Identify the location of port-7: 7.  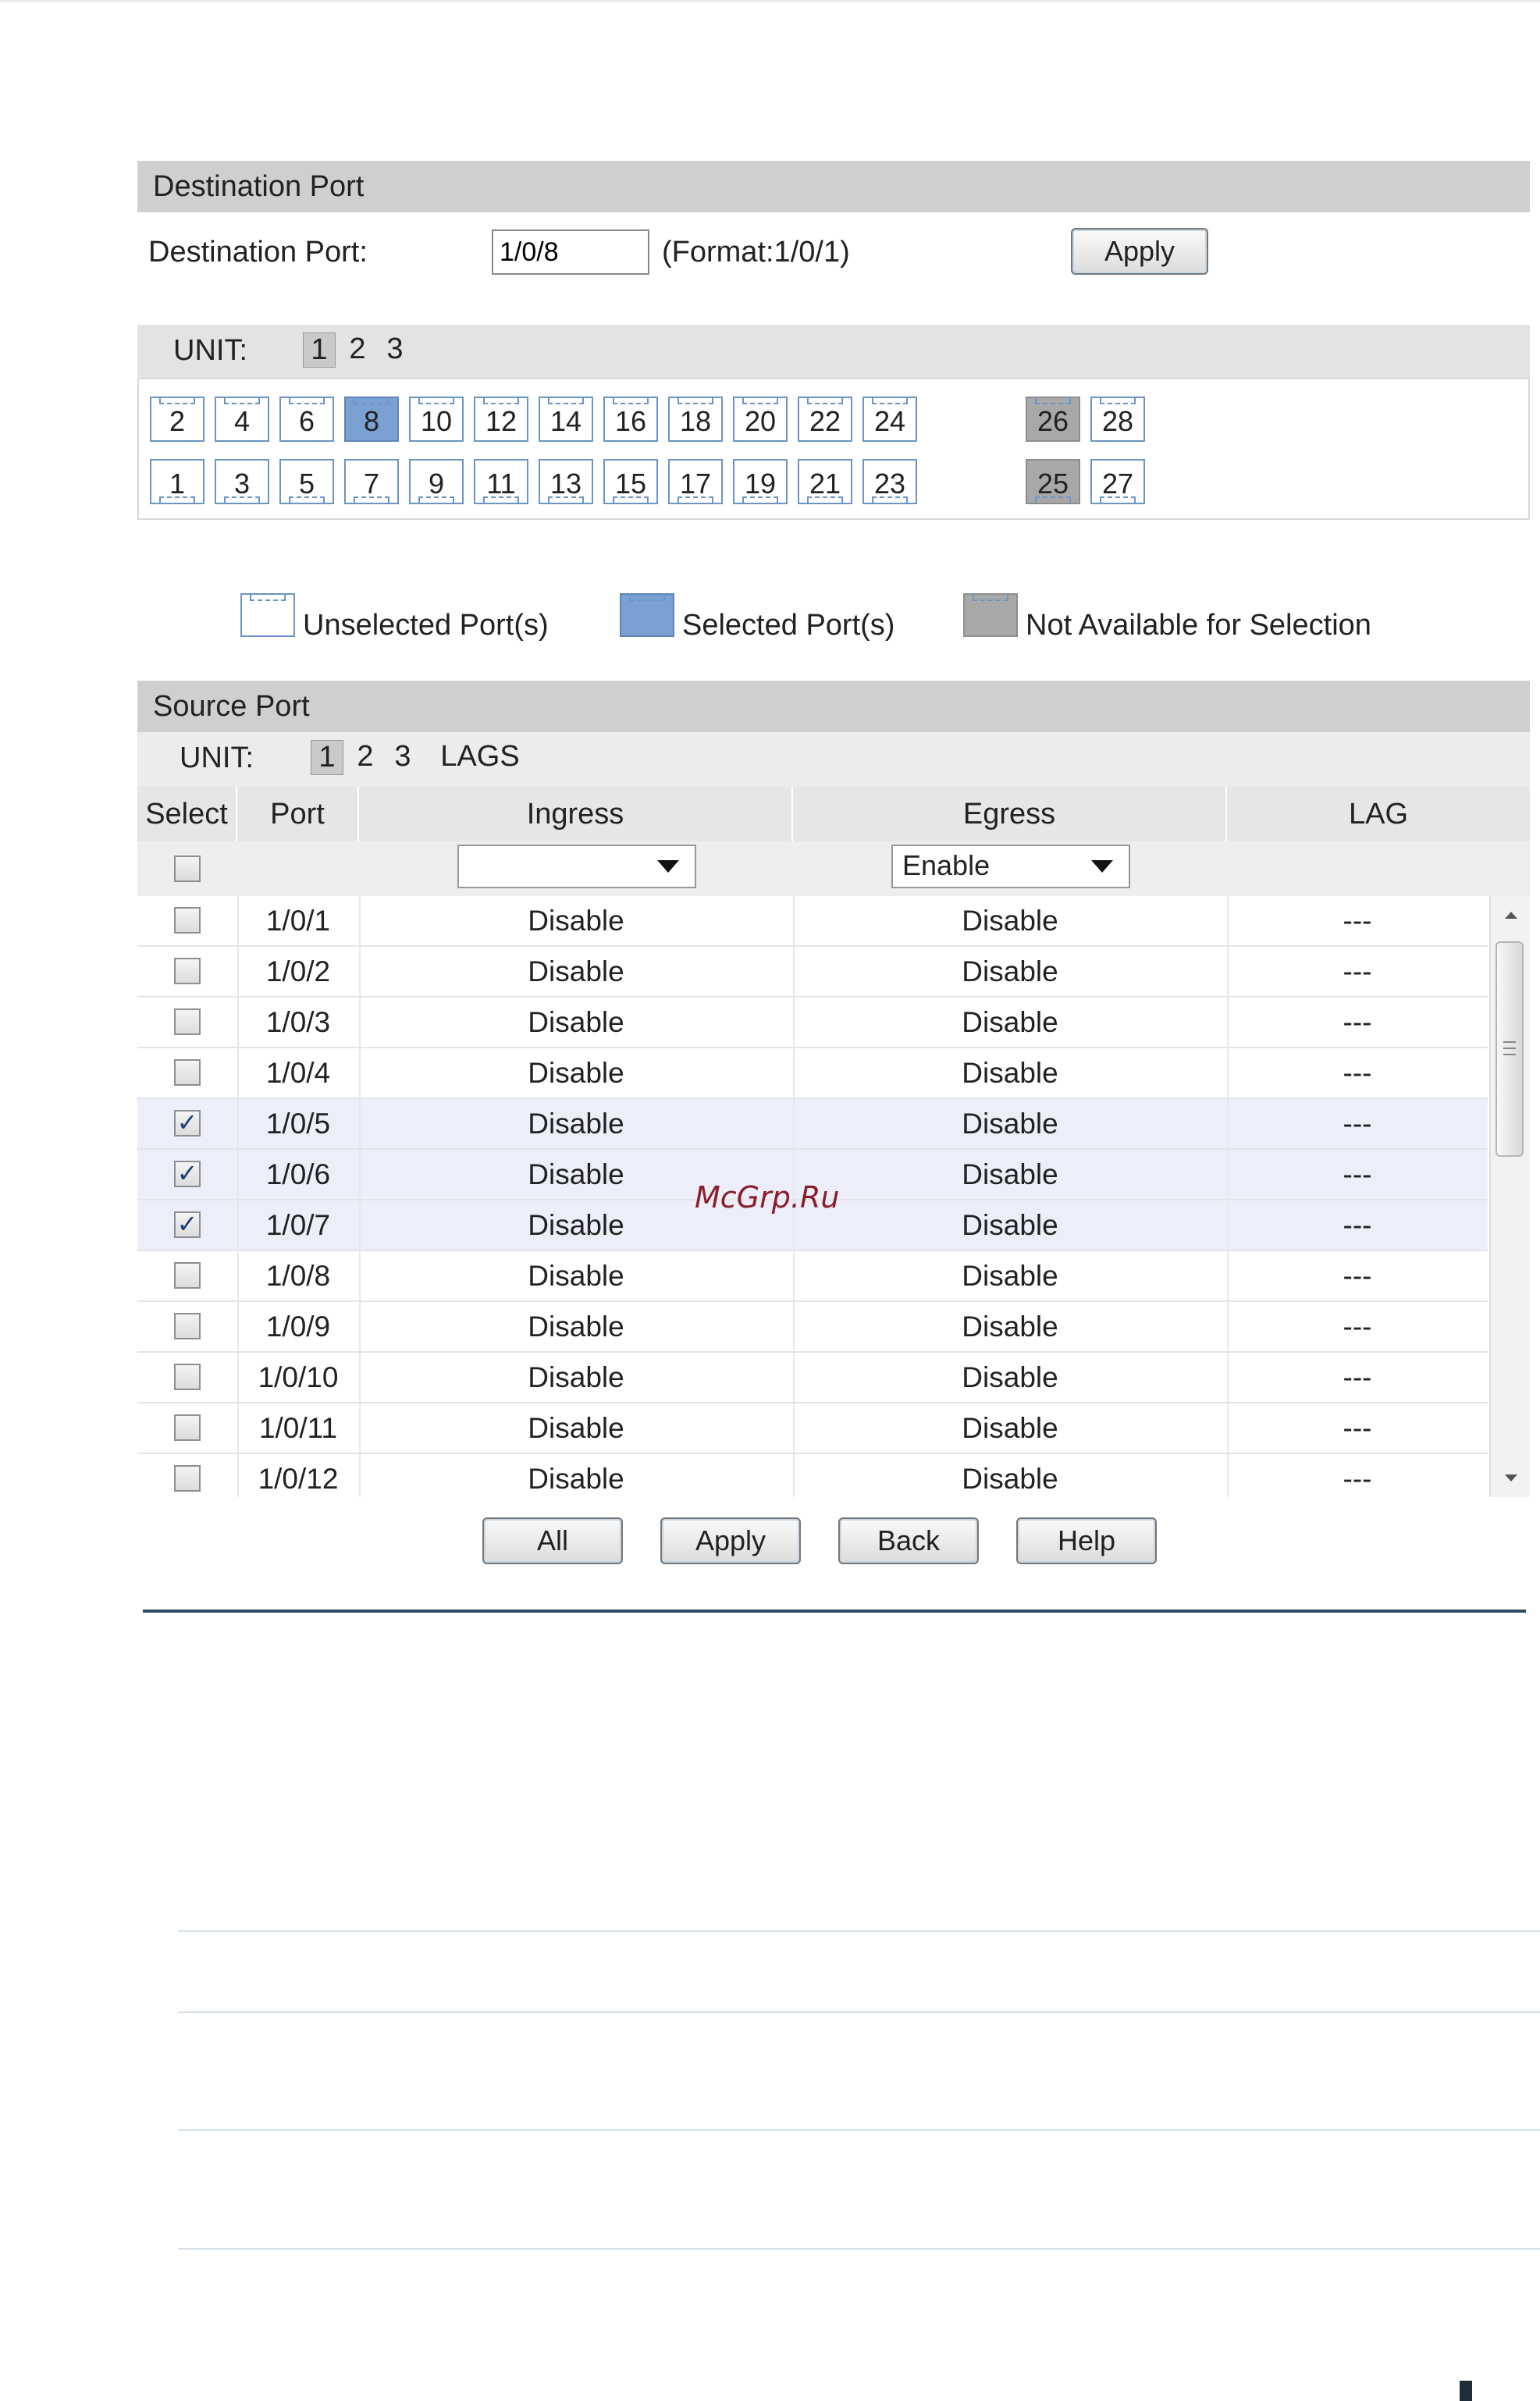
(371, 481).